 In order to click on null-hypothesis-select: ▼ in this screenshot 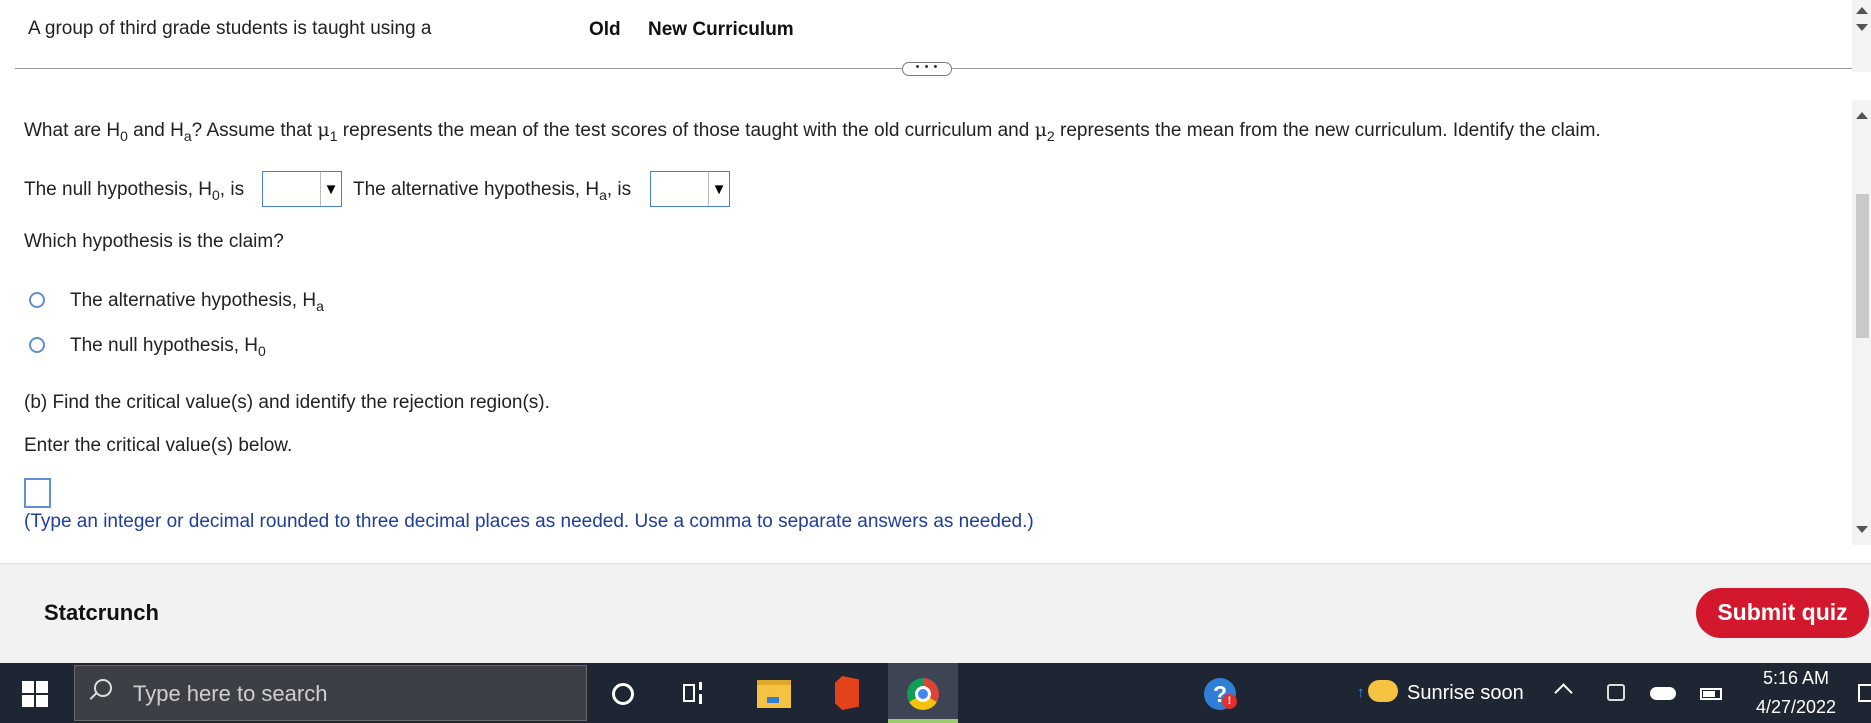, I will do `click(302, 189)`.